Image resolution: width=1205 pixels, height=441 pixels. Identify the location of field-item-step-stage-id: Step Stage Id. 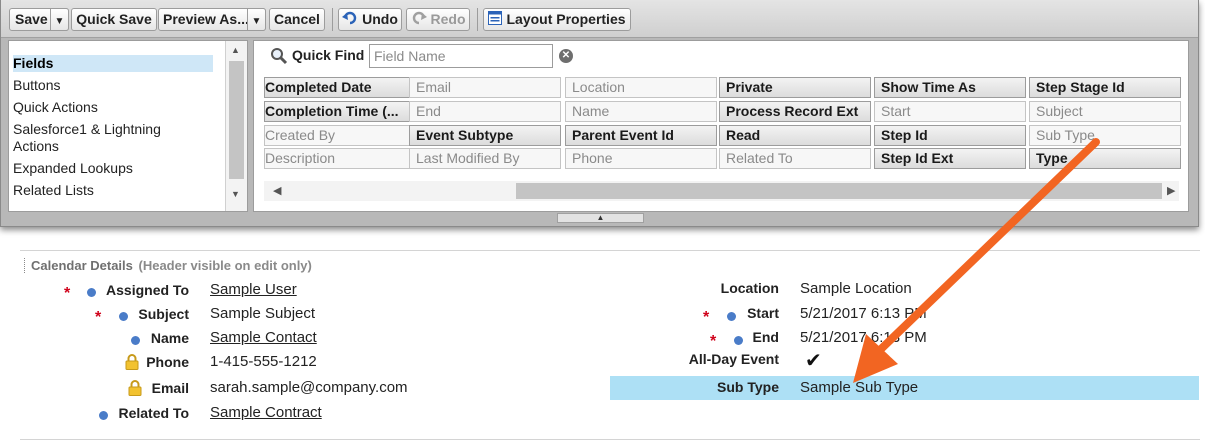
(1105, 87).